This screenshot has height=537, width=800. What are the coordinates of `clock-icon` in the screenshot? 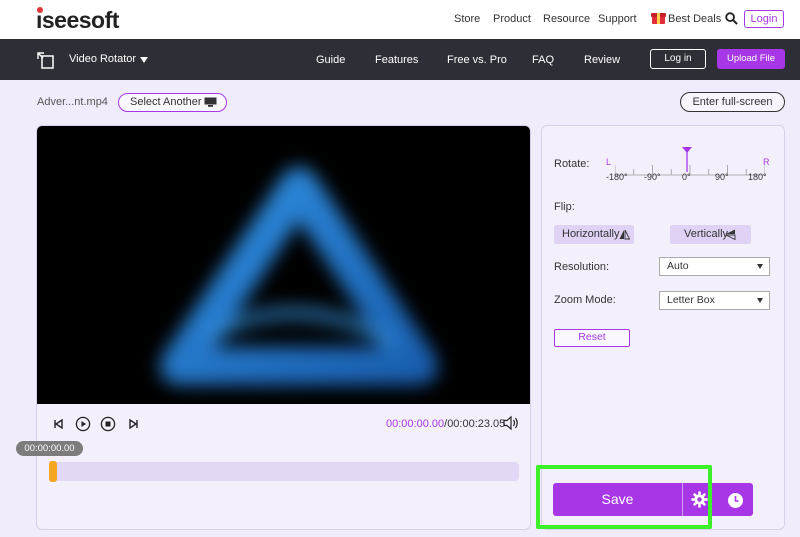 It's located at (735, 500).